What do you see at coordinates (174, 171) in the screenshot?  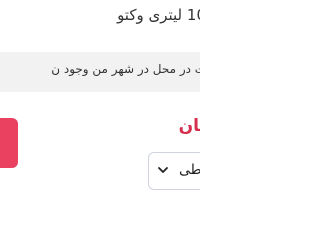 I see `option-select: طی` at bounding box center [174, 171].